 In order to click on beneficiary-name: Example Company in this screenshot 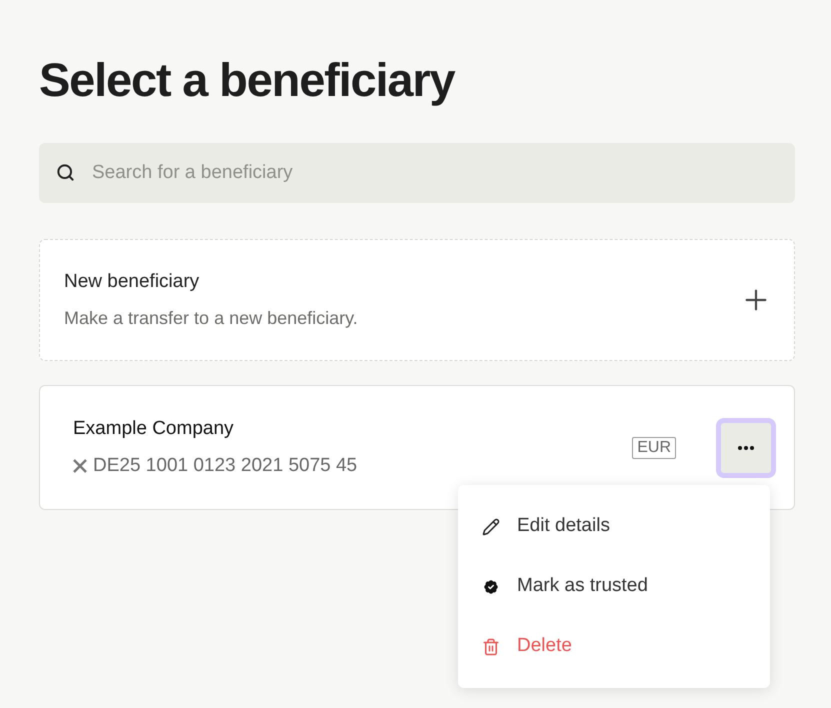, I will do `click(154, 429)`.